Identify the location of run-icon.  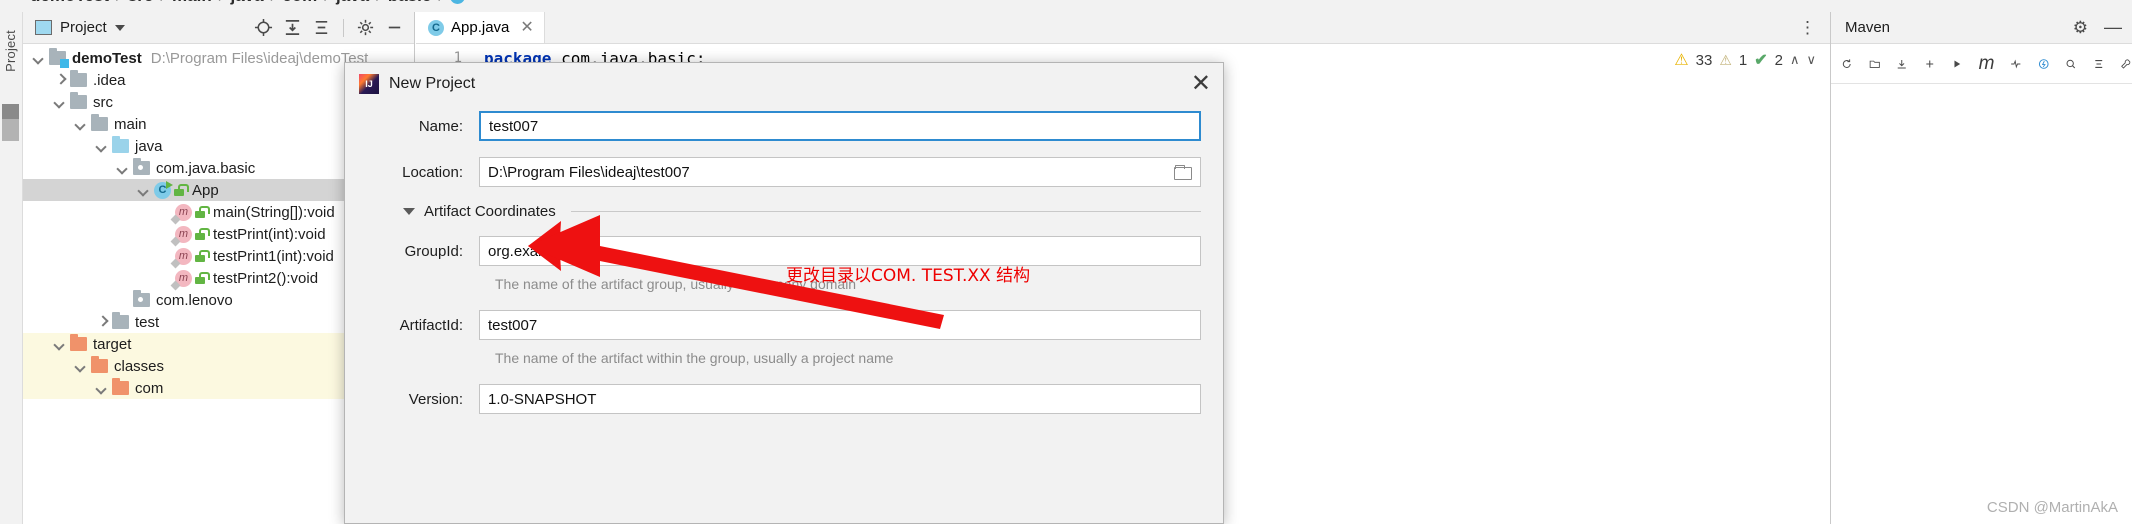
(1957, 64).